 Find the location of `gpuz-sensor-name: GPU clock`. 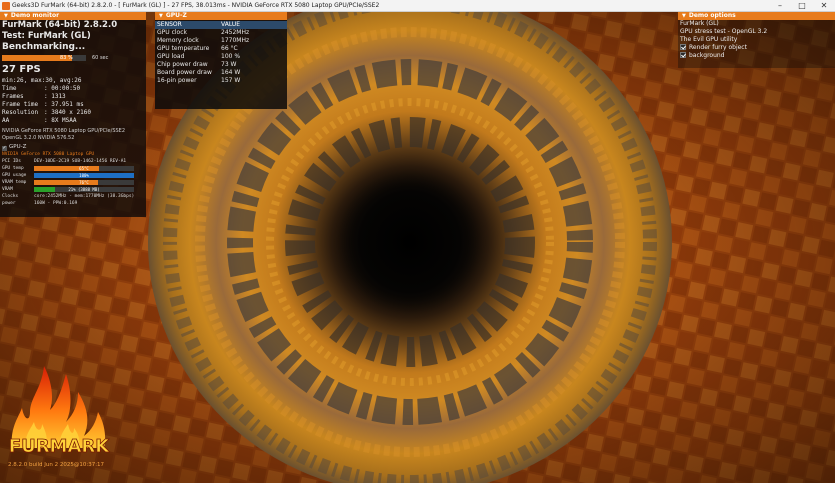

gpuz-sensor-name: GPU clock is located at coordinates (172, 32).